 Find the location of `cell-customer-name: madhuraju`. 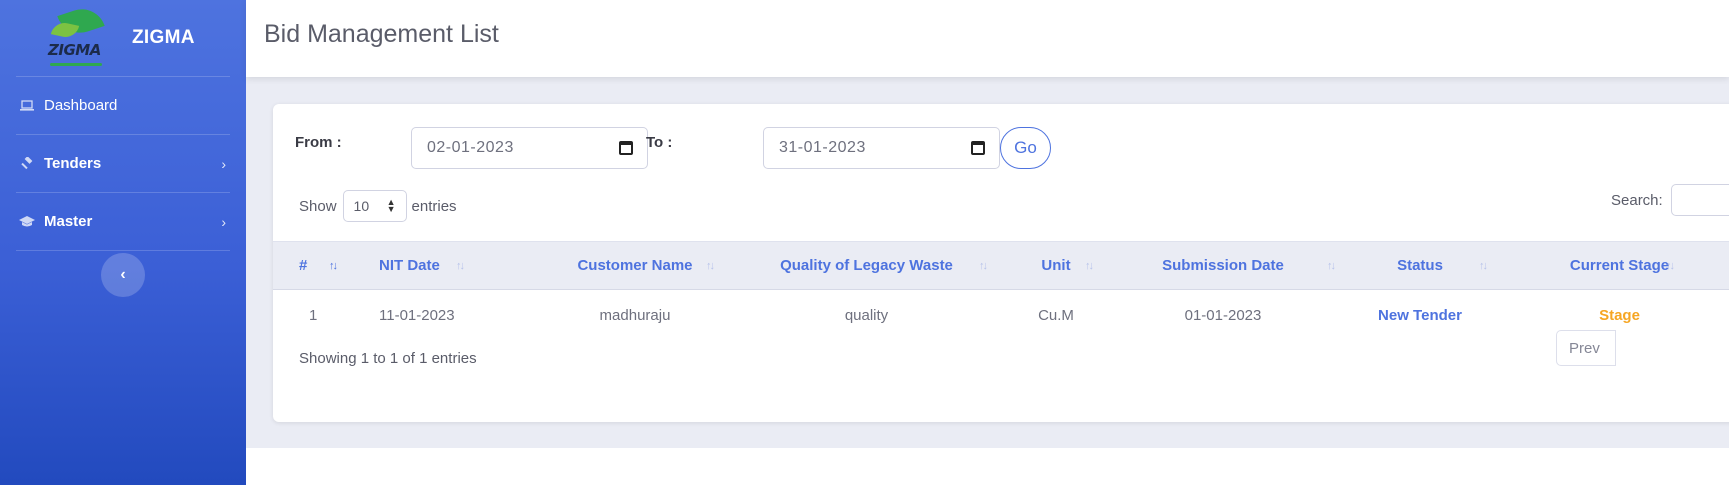

cell-customer-name: madhuraju is located at coordinates (635, 316).